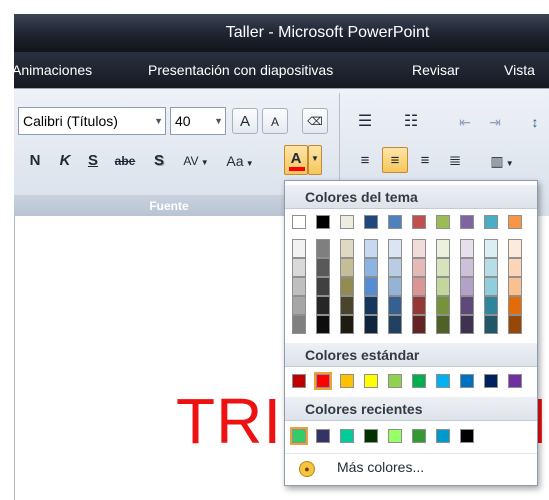  Describe the element at coordinates (92, 121) in the screenshot. I see `font-name-combo: Calibri (Títulos) ▼` at that location.